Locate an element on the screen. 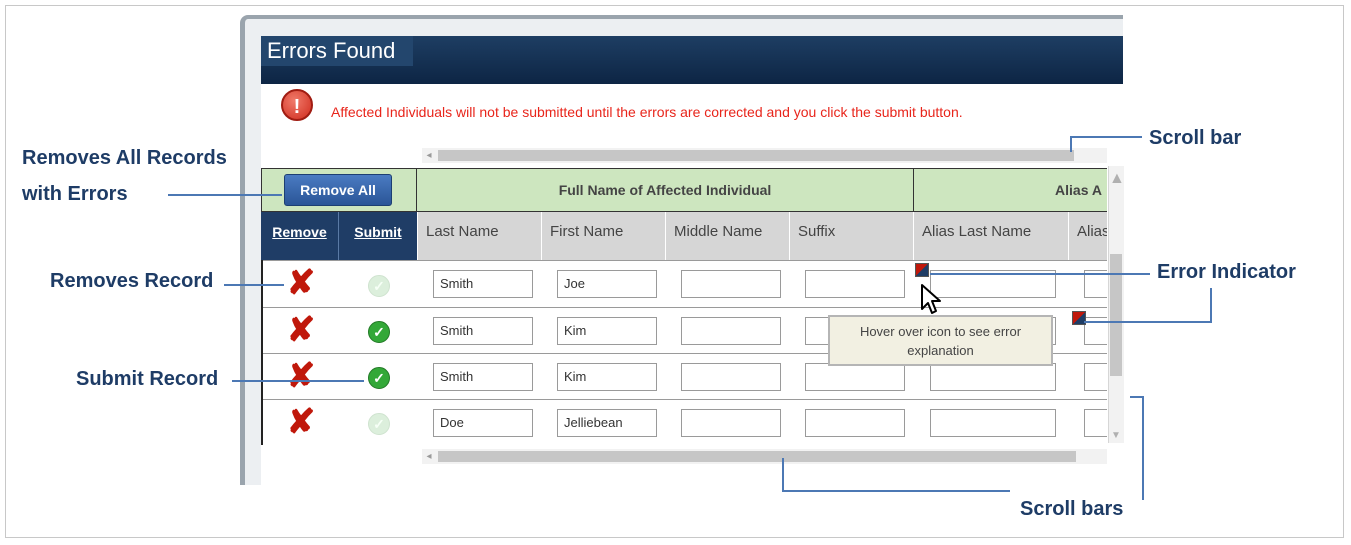  group-header-alias: Alias A is located at coordinates (1010, 190).